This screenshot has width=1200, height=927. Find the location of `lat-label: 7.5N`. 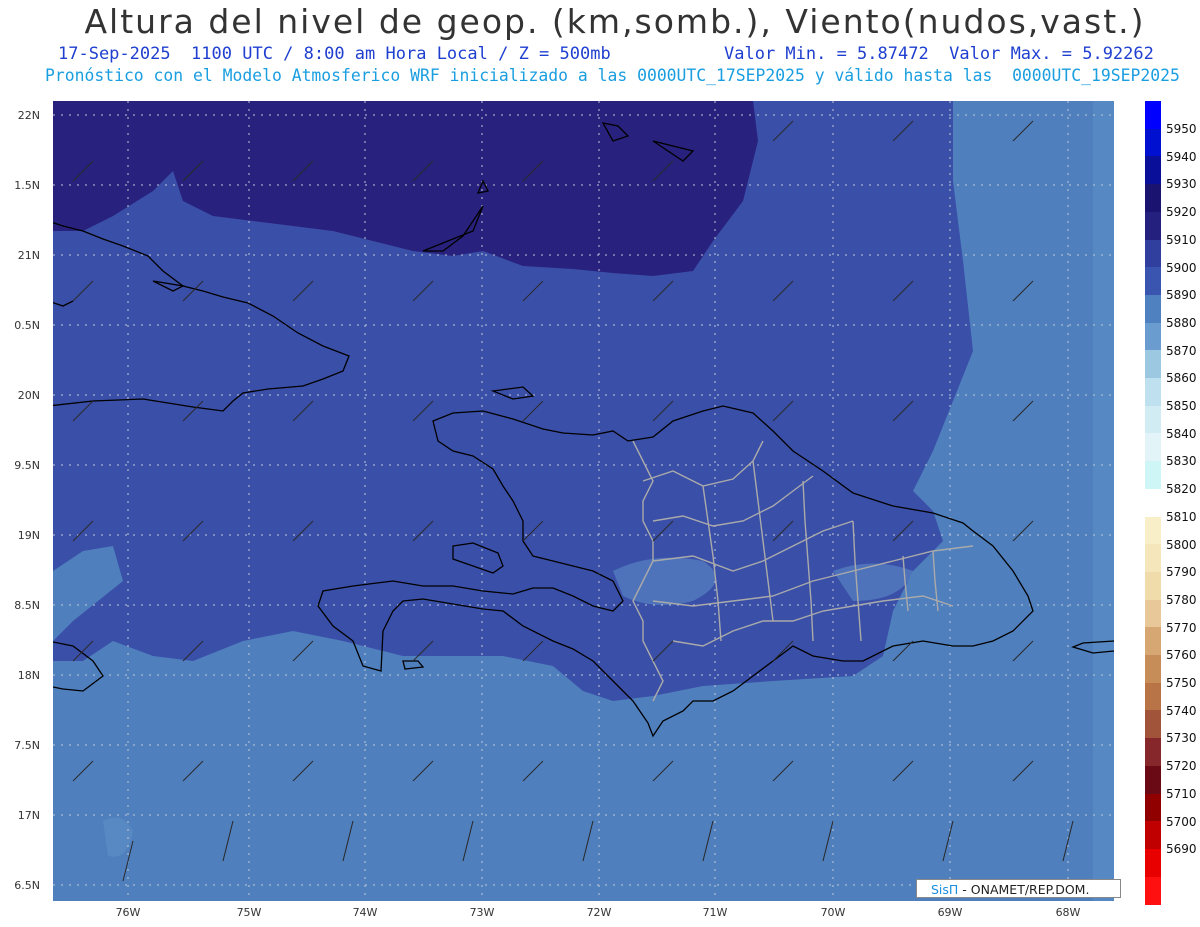

lat-label: 7.5N is located at coordinates (27, 745).